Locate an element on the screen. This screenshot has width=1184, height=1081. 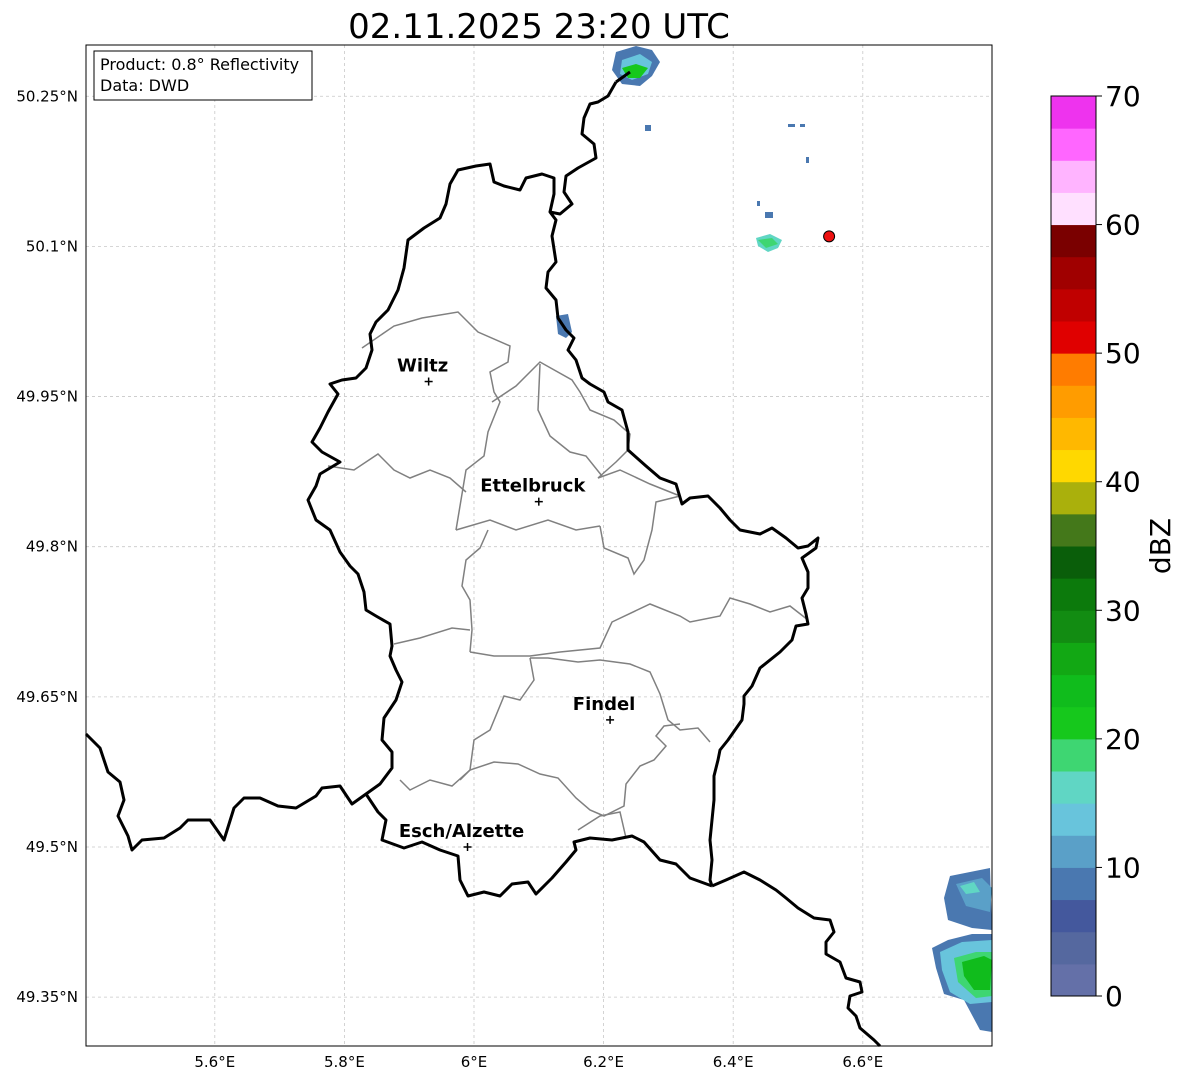
lat-tick-label: 49.5°N is located at coordinates (52, 847).